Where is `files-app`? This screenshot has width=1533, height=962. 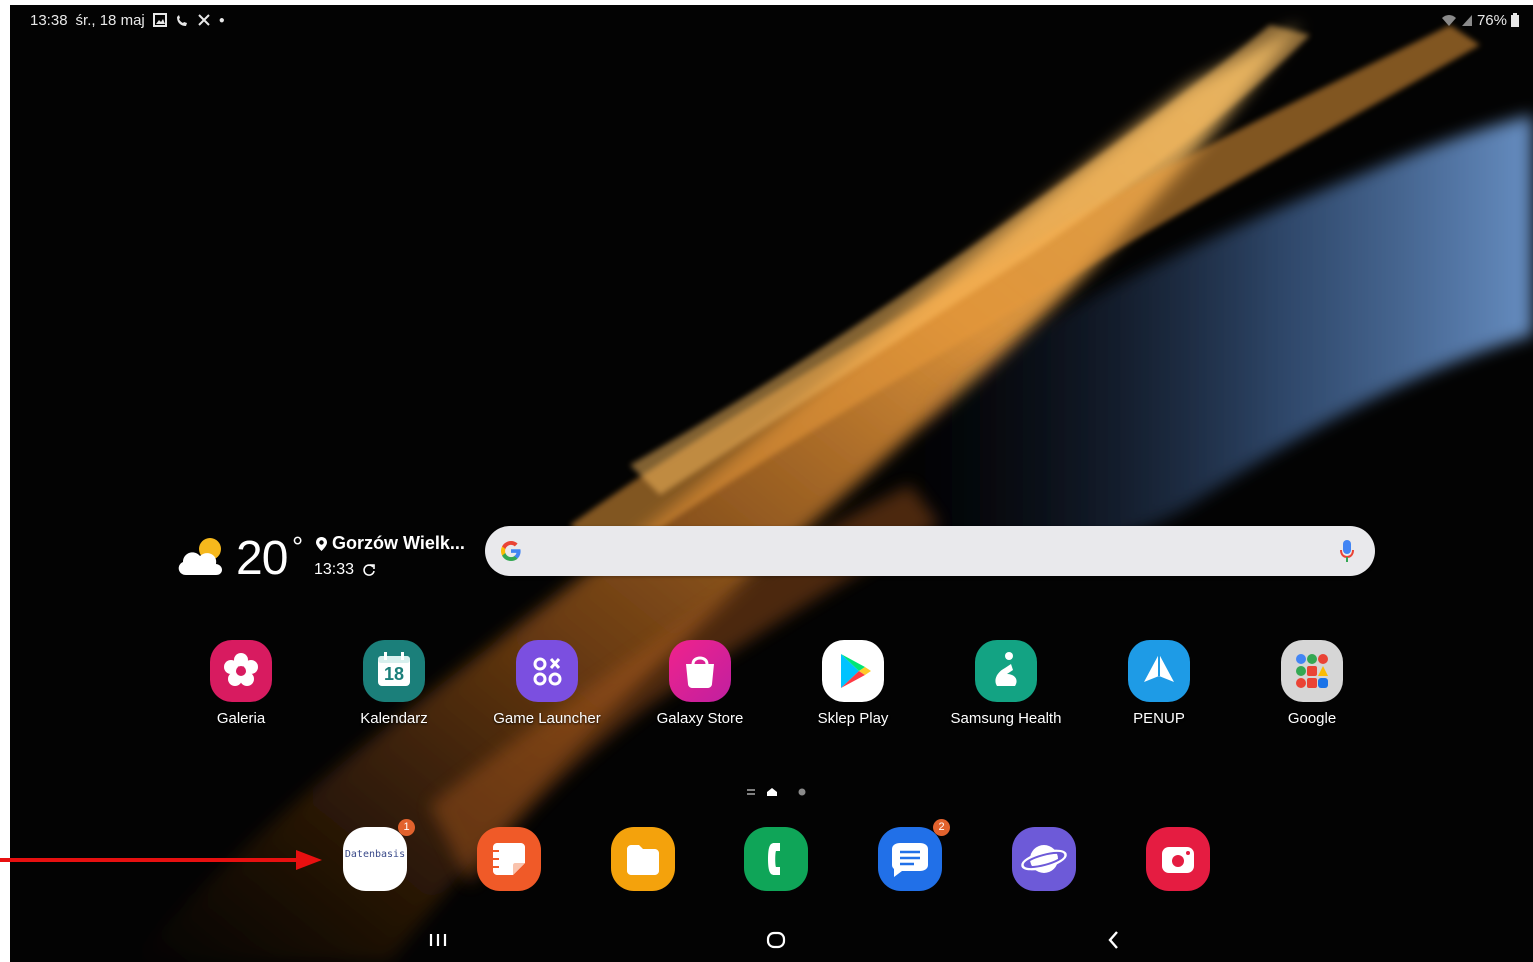 files-app is located at coordinates (643, 859).